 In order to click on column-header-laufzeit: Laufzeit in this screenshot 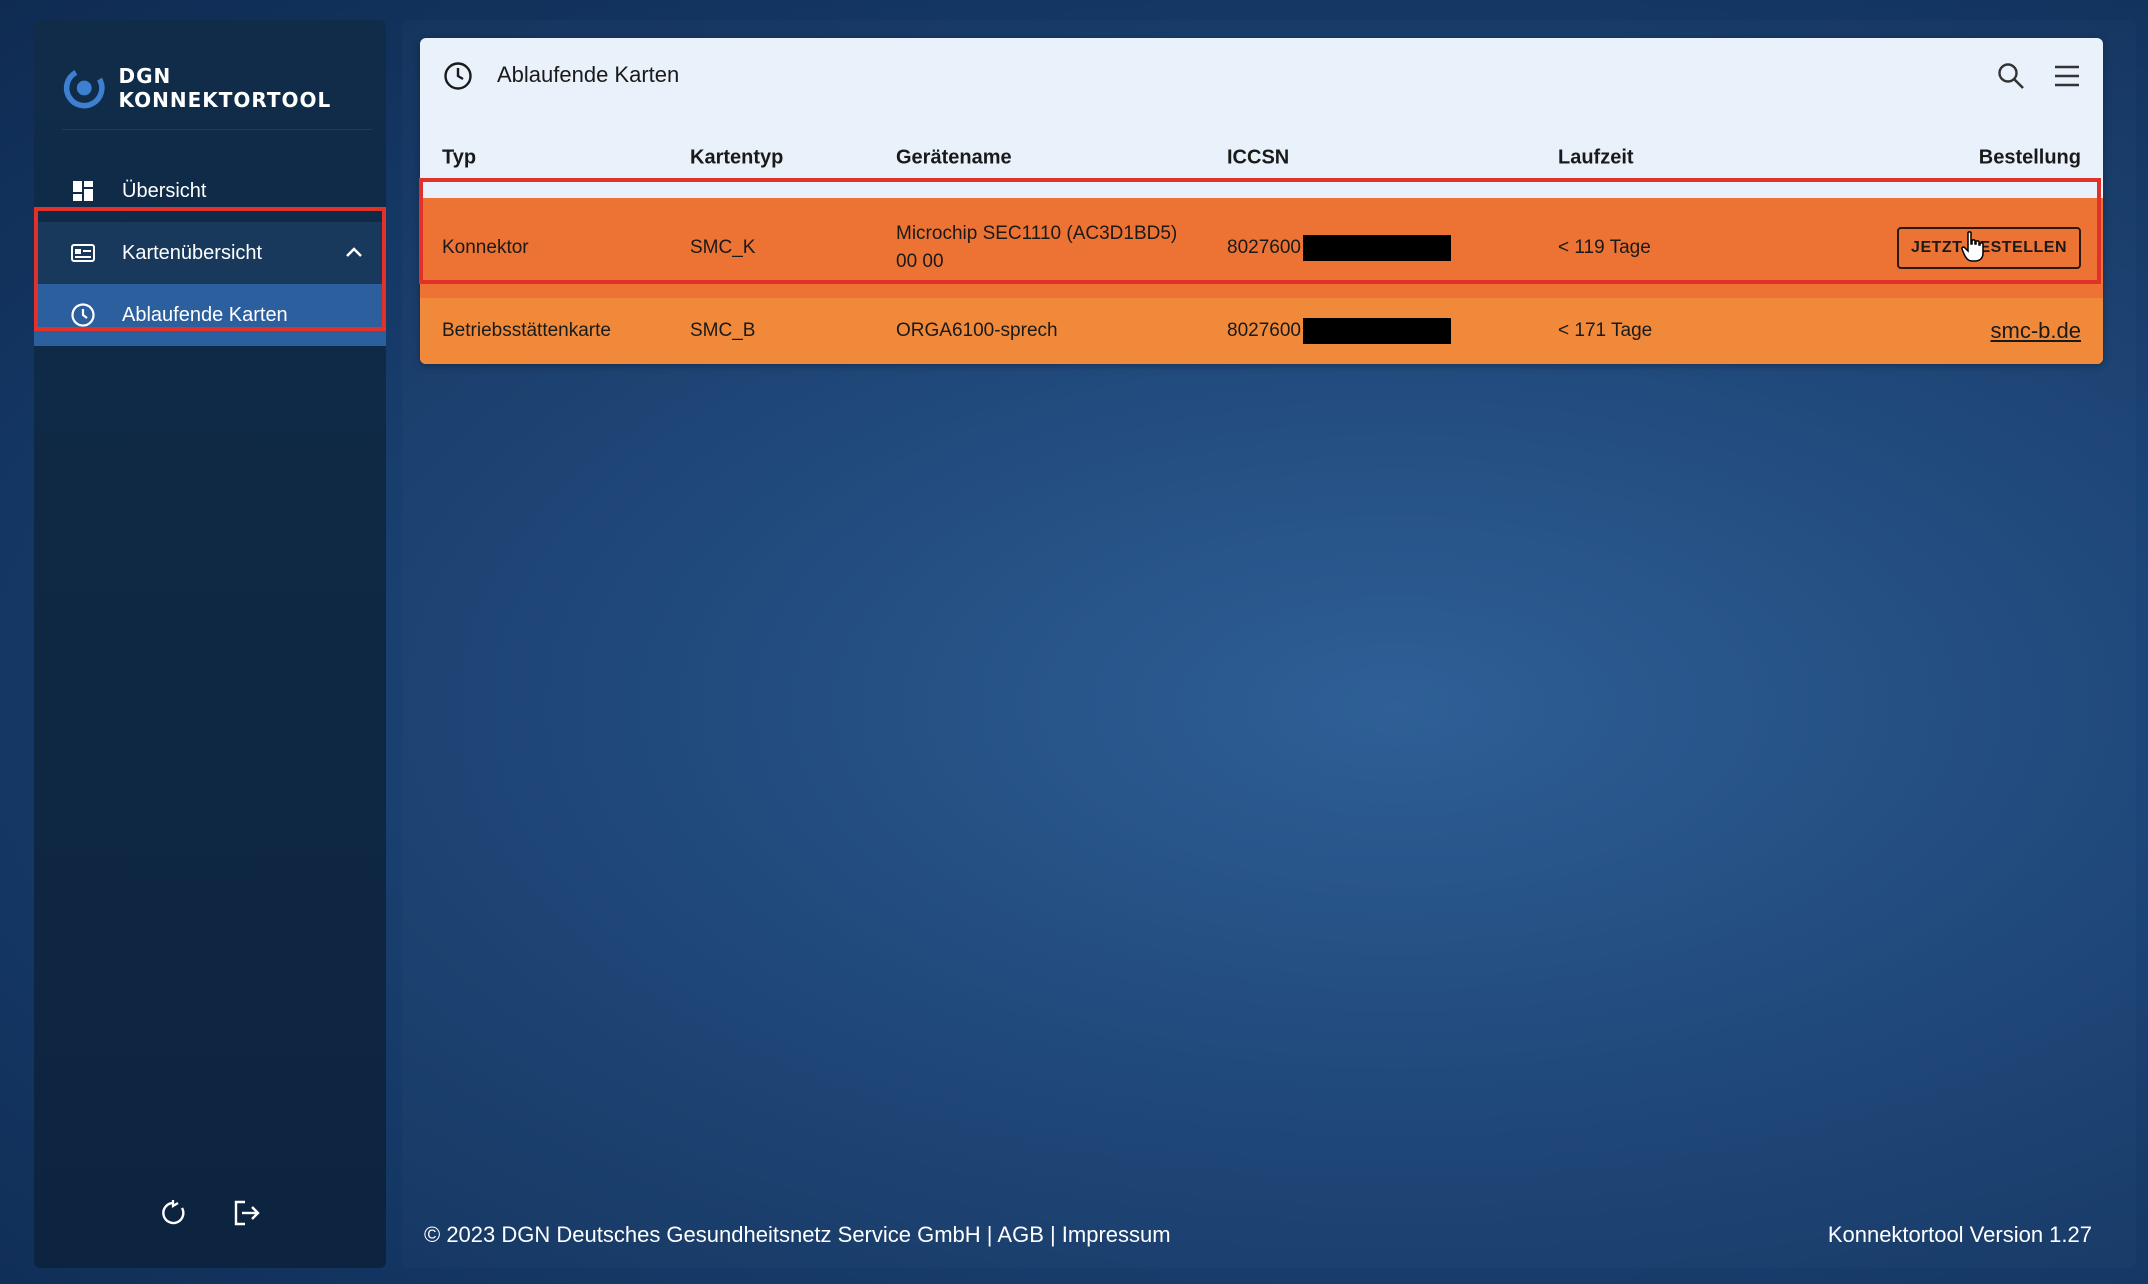, I will do `click(1596, 158)`.